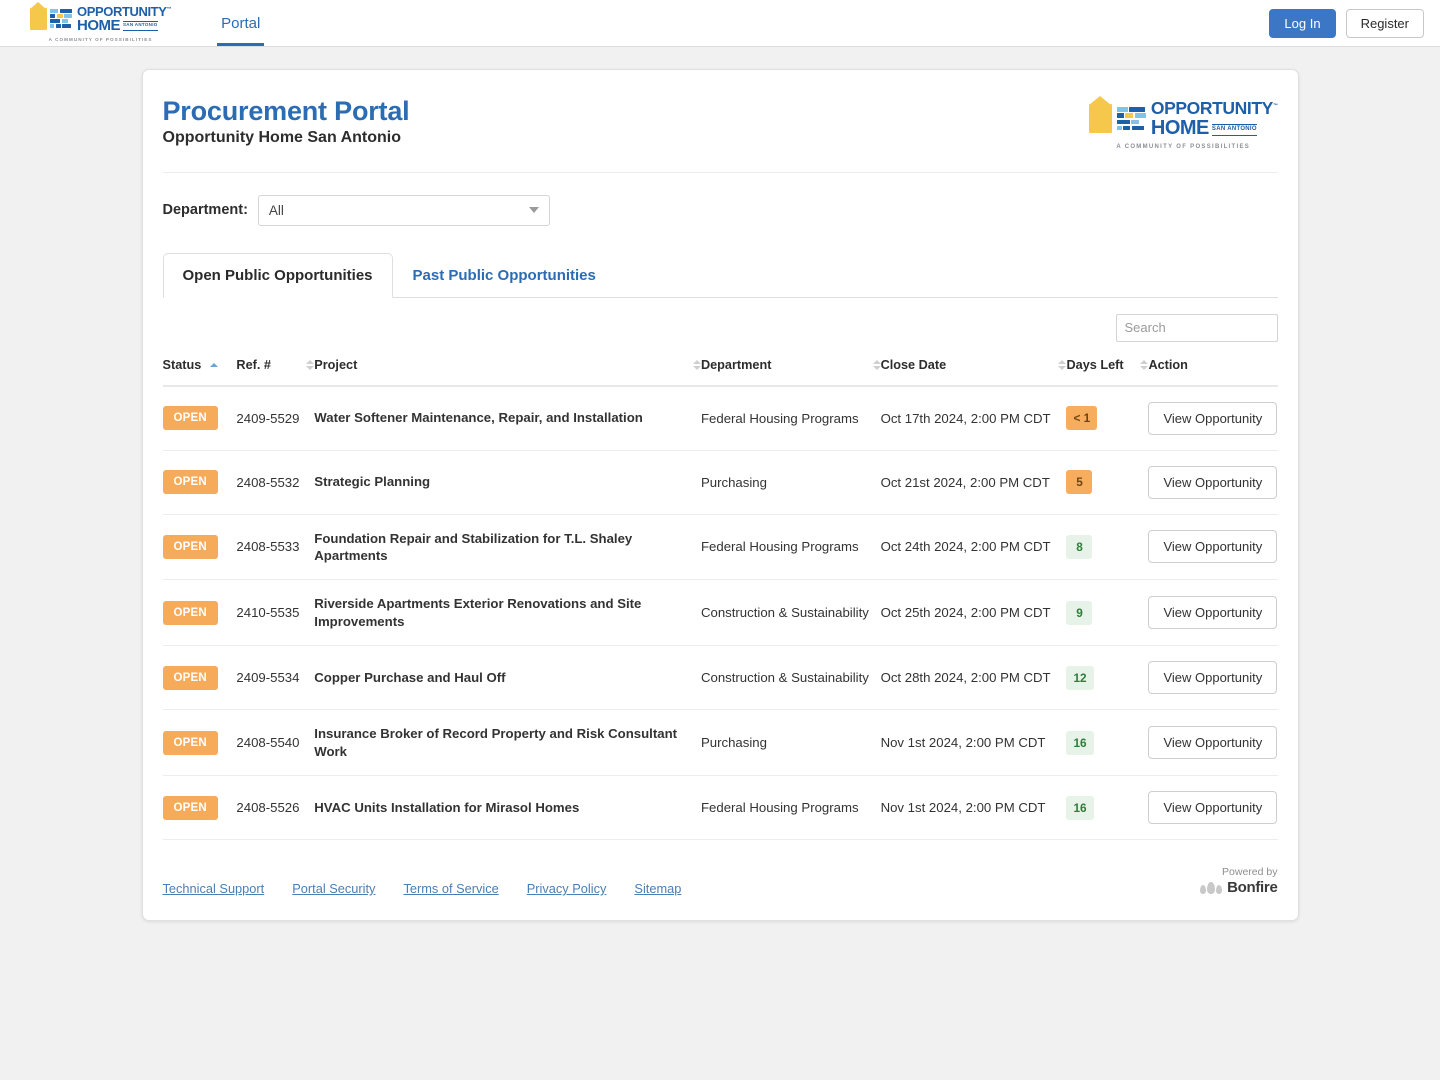 This screenshot has width=1440, height=1080. What do you see at coordinates (790, 808) in the screenshot?
I see `cell-department: Federal Housing Programs` at bounding box center [790, 808].